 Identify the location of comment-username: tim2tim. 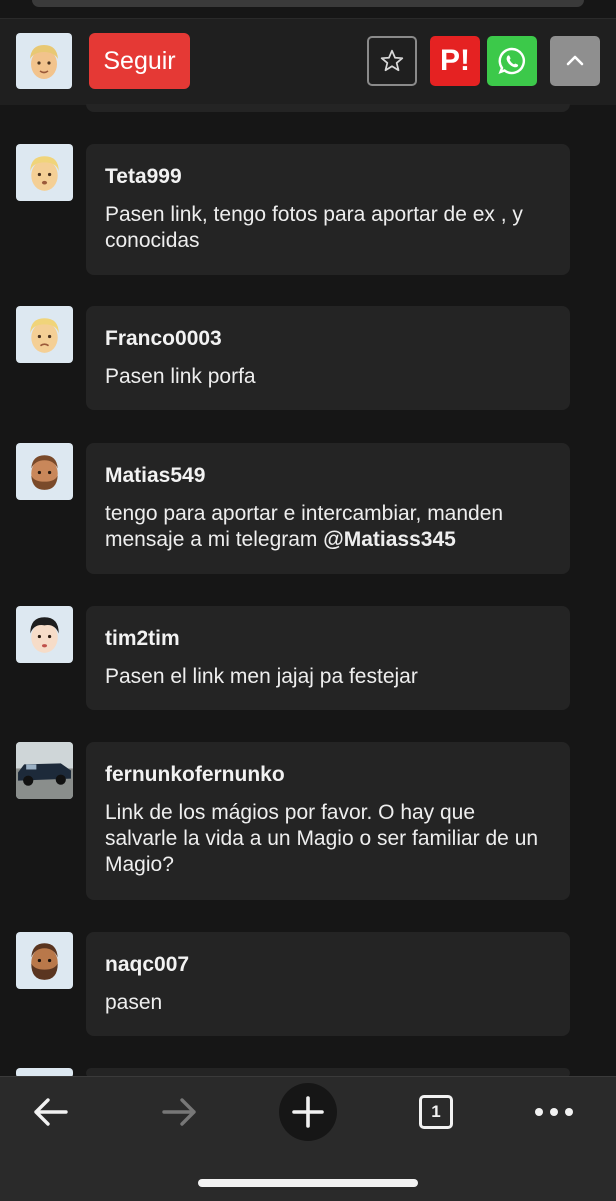
(328, 639).